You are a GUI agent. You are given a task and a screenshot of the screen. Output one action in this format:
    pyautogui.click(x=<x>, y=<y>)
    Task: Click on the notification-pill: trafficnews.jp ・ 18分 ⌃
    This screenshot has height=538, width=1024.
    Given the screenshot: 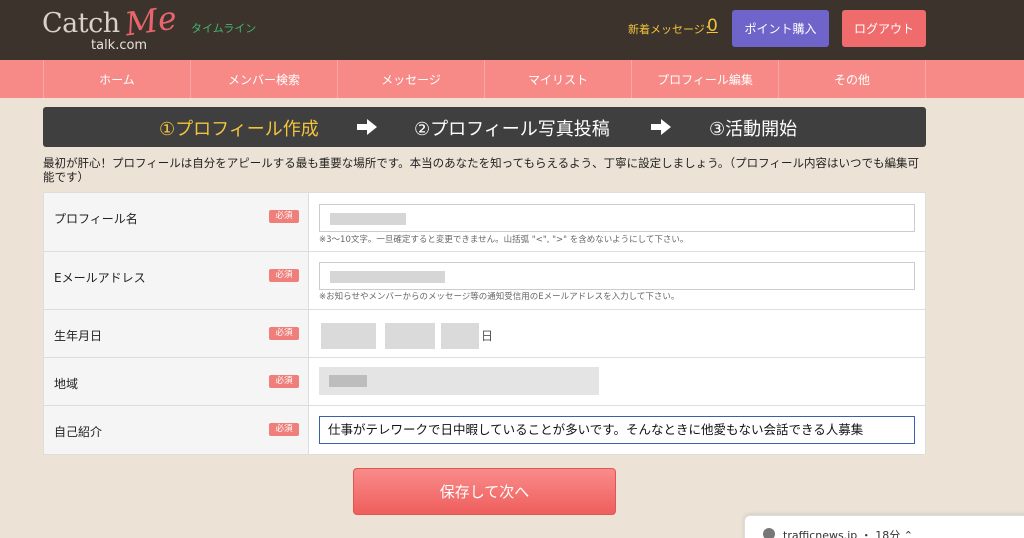 What is the action you would take?
    pyautogui.click(x=884, y=526)
    